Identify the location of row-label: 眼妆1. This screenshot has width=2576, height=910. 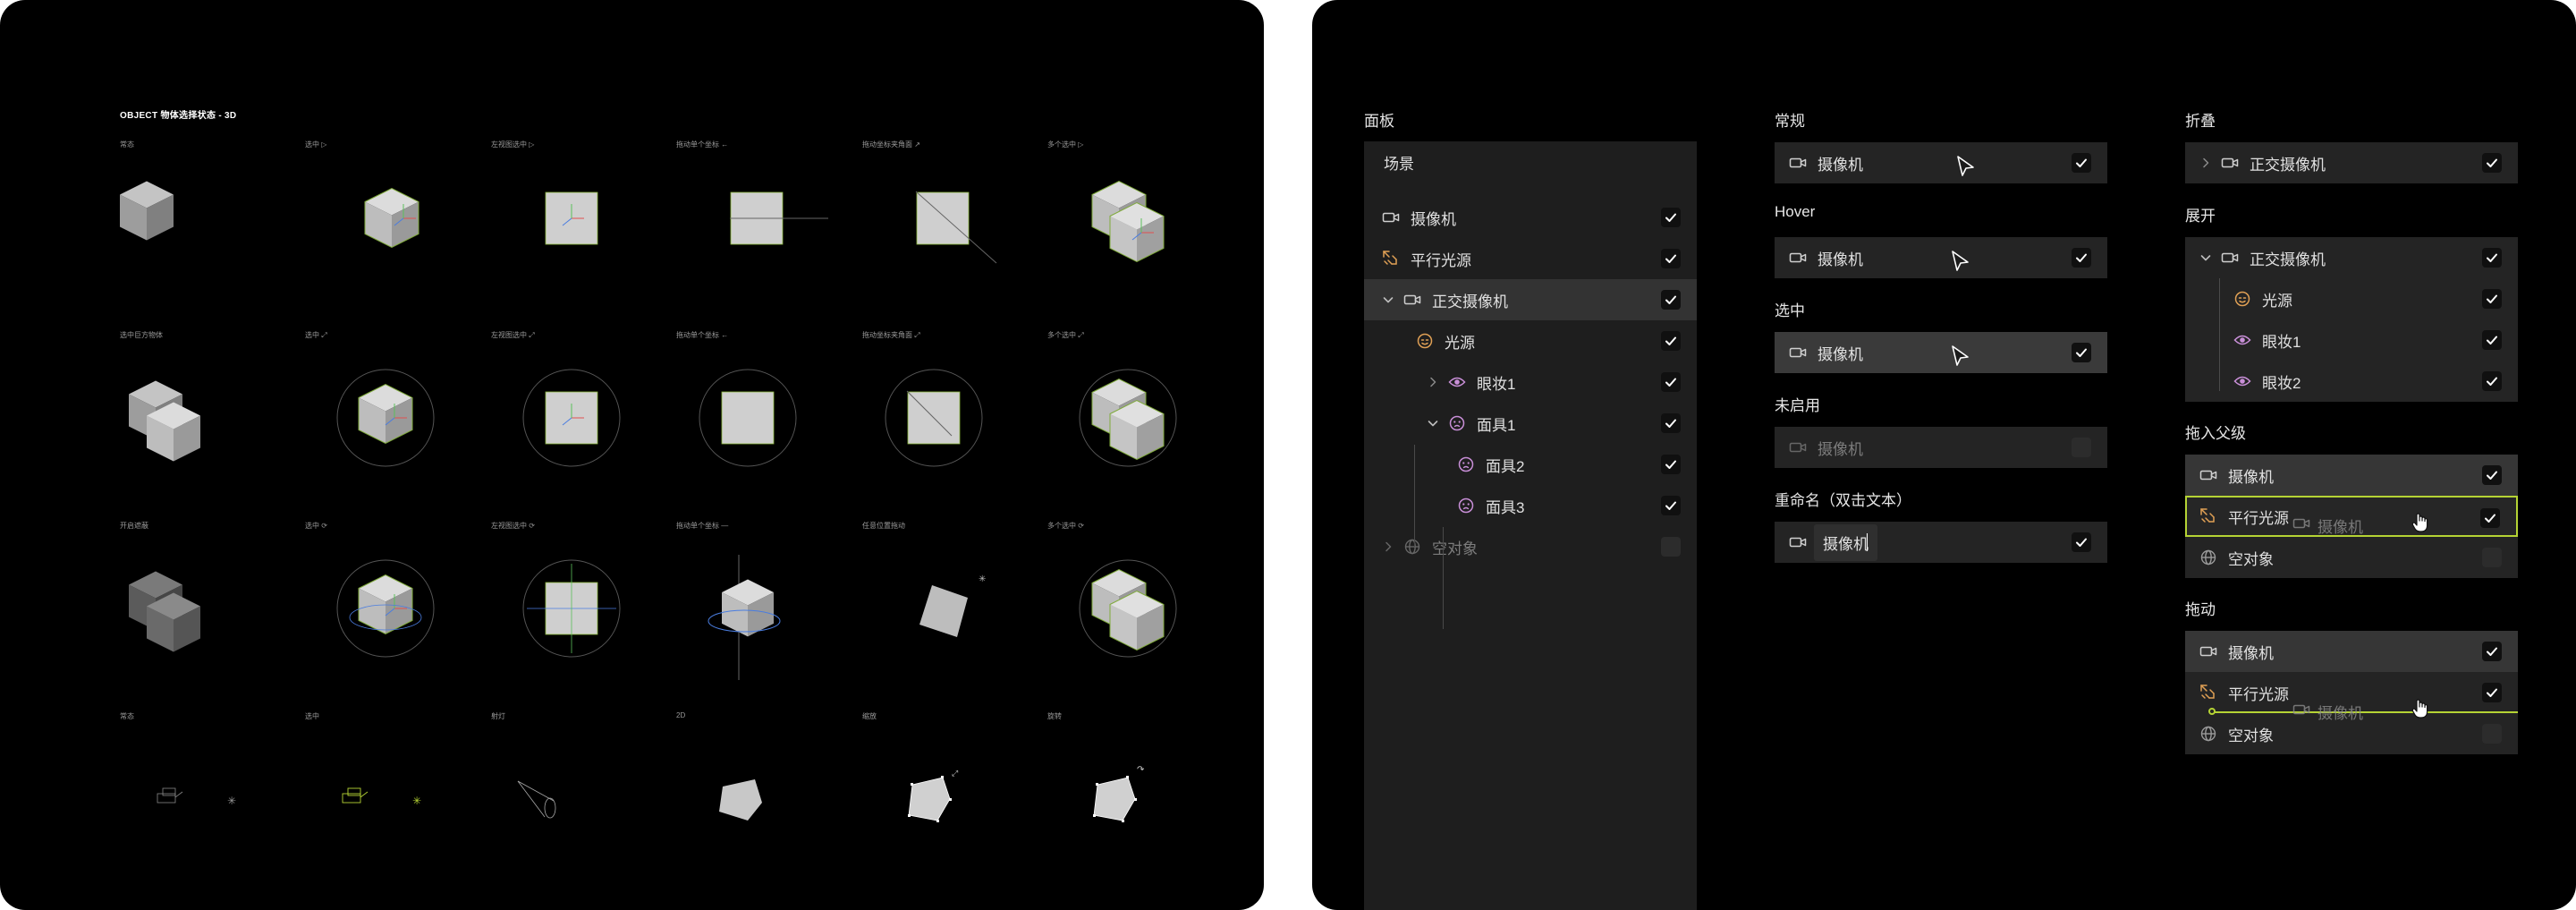
(2281, 342).